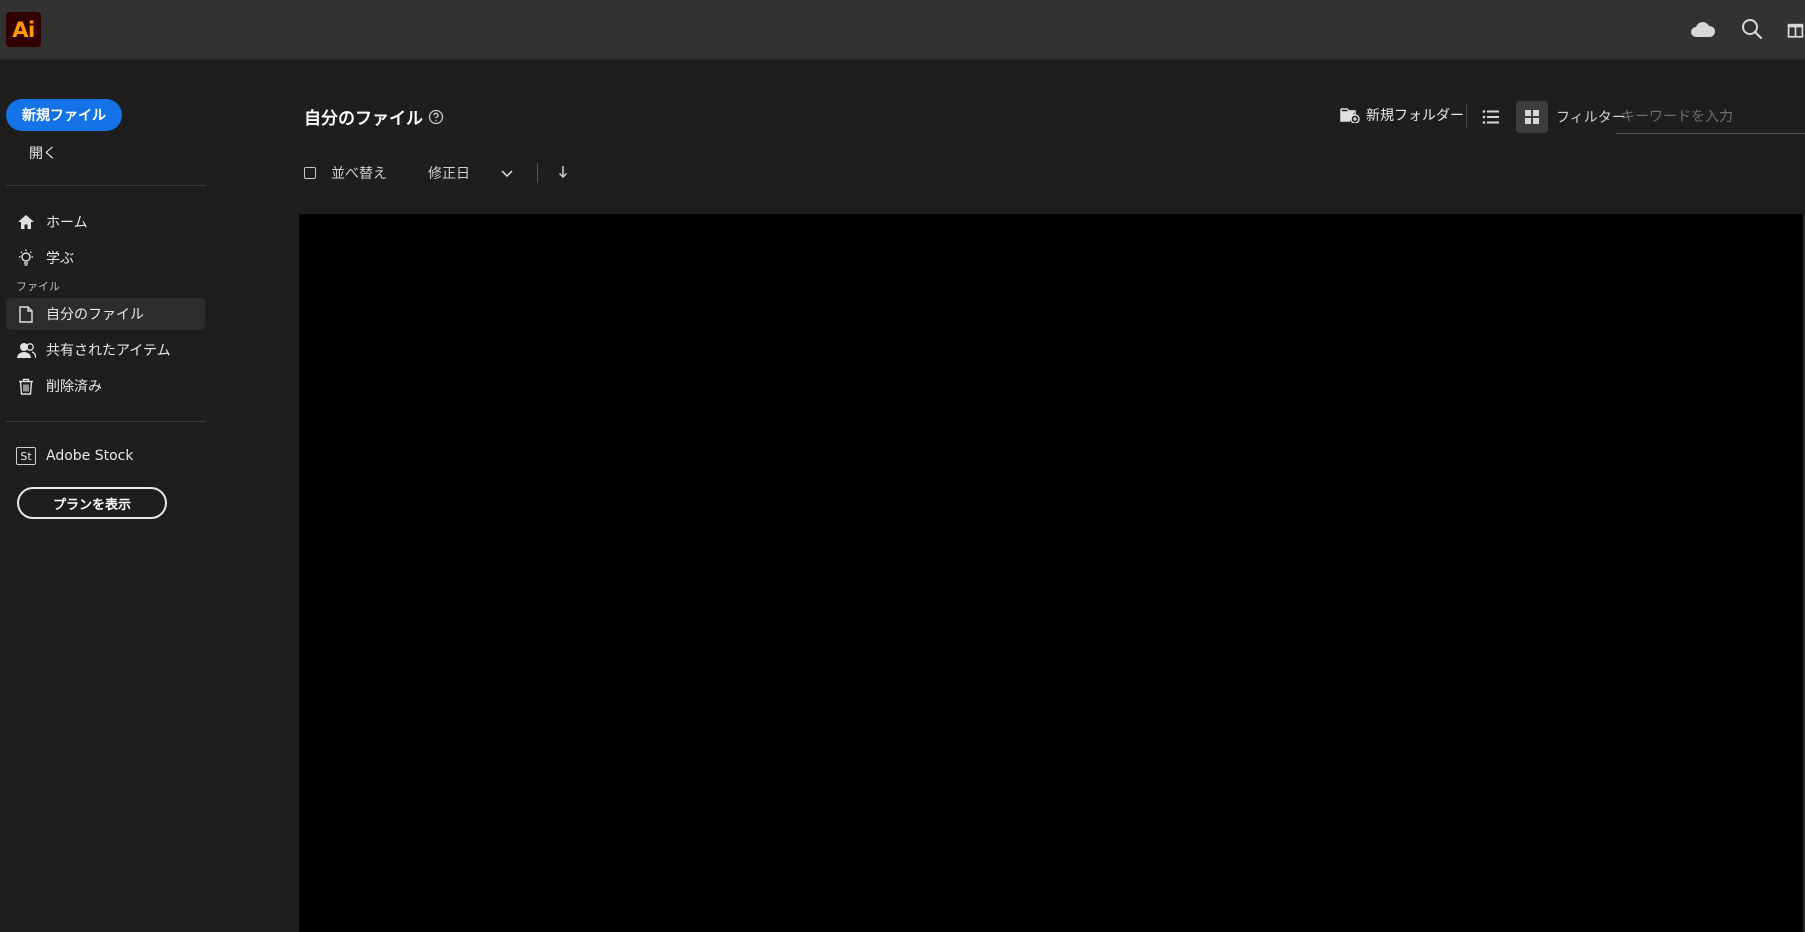  What do you see at coordinates (436, 119) in the screenshot?
I see `help-icon` at bounding box center [436, 119].